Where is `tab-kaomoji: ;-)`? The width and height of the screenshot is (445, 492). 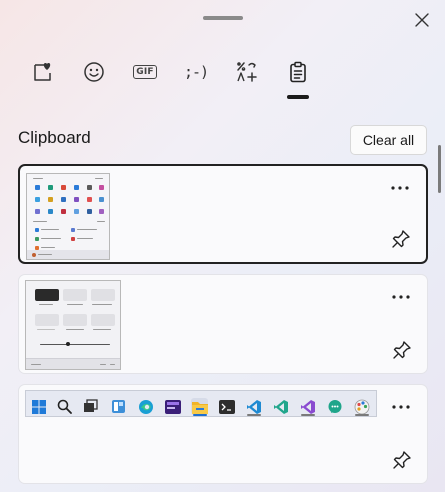 tab-kaomoji: ;-) is located at coordinates (196, 72).